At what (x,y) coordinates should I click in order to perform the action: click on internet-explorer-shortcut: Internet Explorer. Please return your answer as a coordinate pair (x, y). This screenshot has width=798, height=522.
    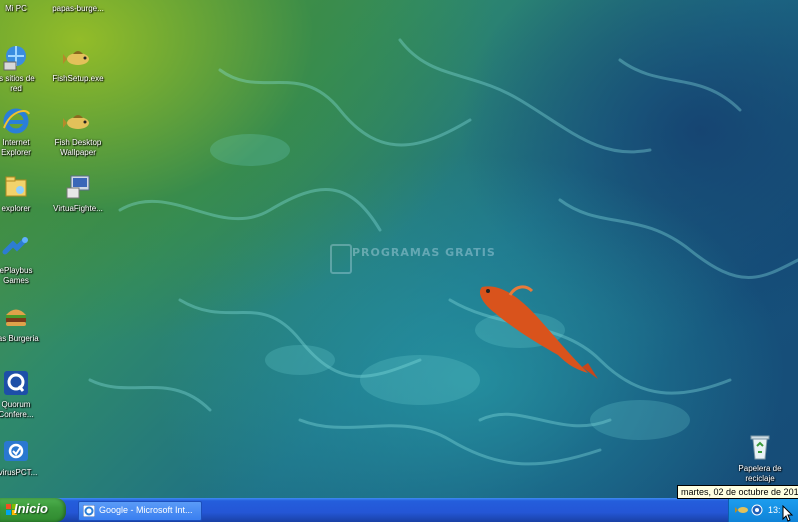
    Looking at the image, I should click on (23, 132).